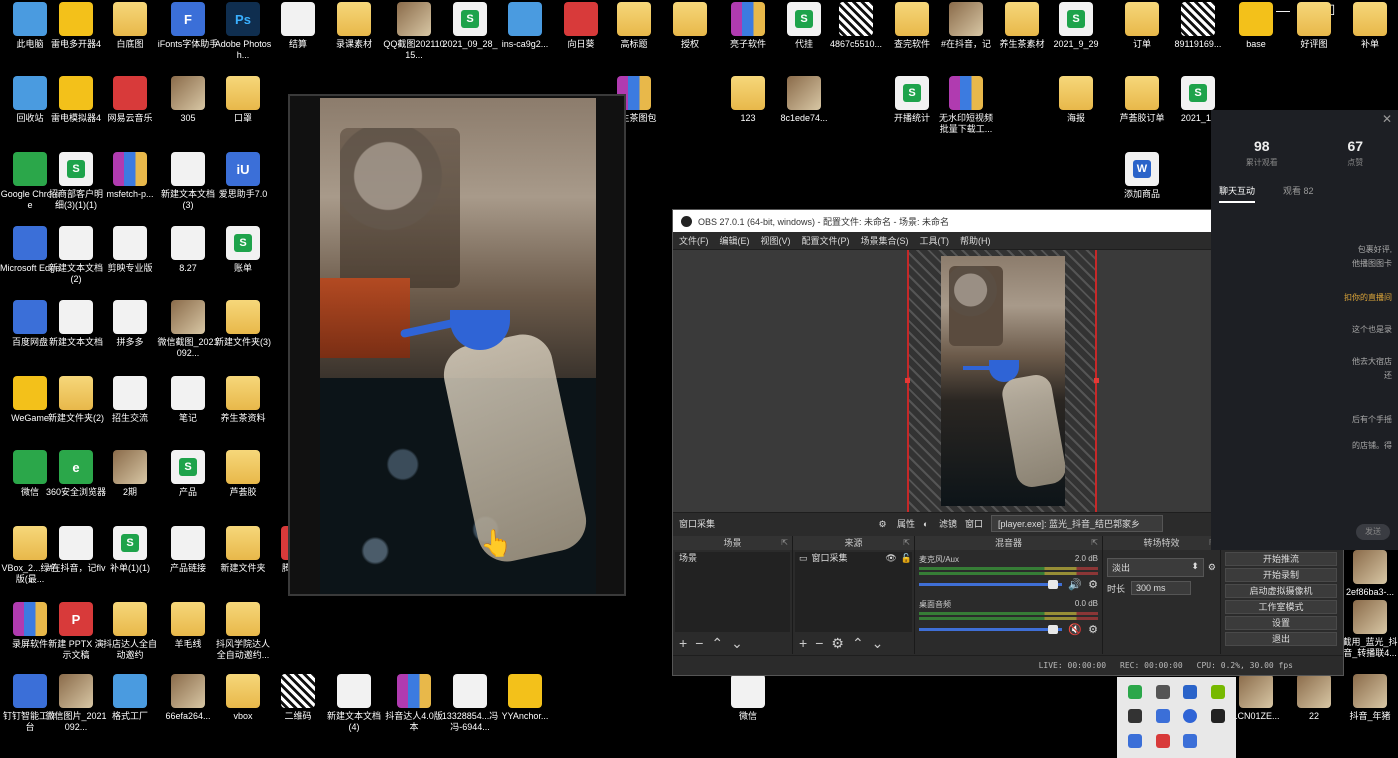  Describe the element at coordinates (1162, 740) in the screenshot. I see `tray-red-icon` at that location.